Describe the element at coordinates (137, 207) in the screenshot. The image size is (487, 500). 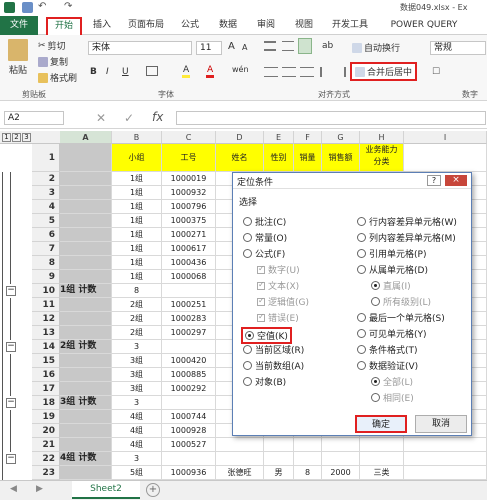
I see `cell-b4: 1组` at that location.